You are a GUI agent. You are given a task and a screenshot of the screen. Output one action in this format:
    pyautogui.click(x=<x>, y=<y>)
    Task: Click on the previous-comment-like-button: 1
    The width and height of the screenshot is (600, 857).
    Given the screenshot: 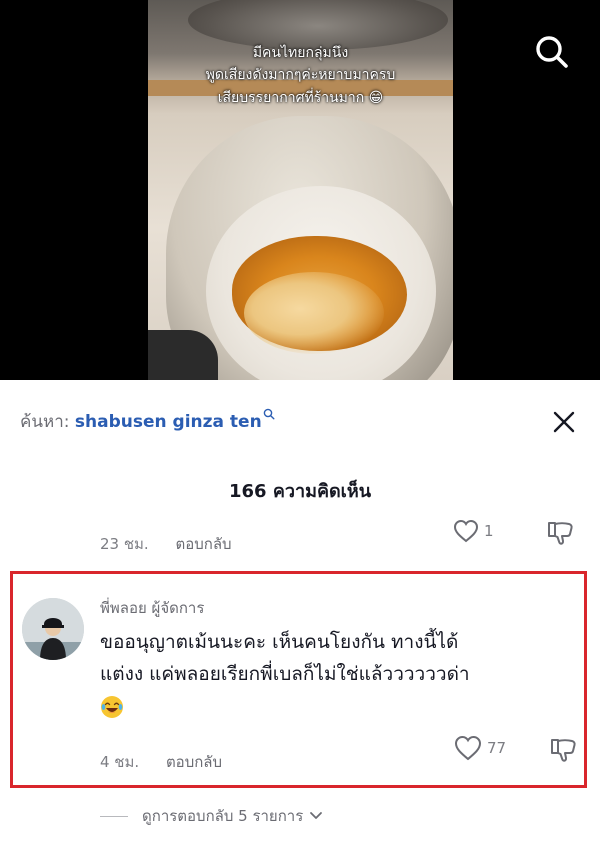 What is the action you would take?
    pyautogui.click(x=473, y=531)
    